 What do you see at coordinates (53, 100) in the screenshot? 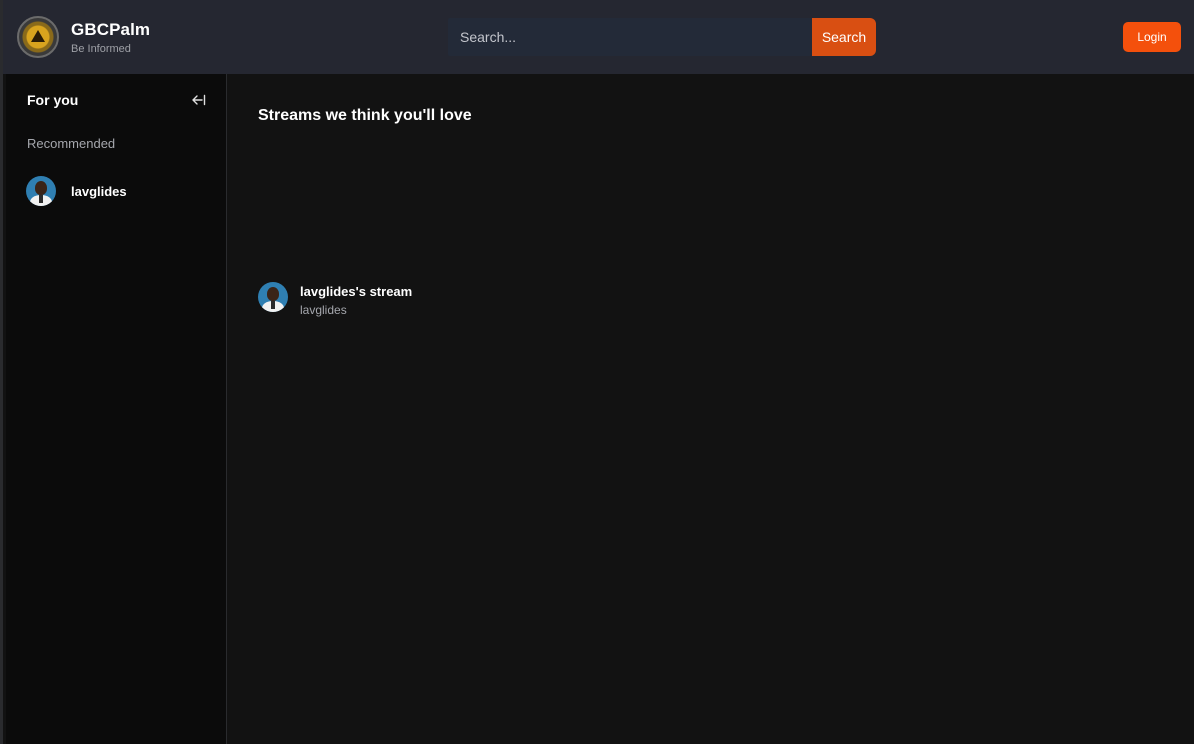
I see `sidebar-title: For you` at bounding box center [53, 100].